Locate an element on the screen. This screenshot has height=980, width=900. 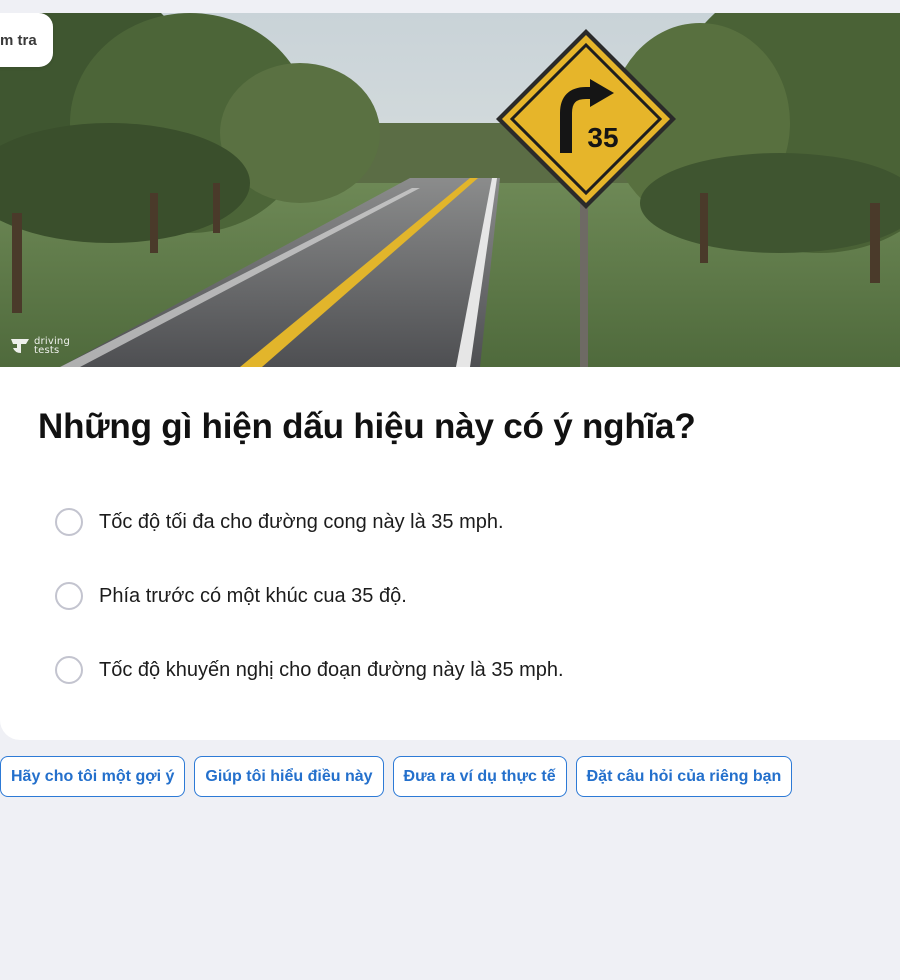
real-example-button: Đưa ra ví dụ thực tế is located at coordinates (479, 776).